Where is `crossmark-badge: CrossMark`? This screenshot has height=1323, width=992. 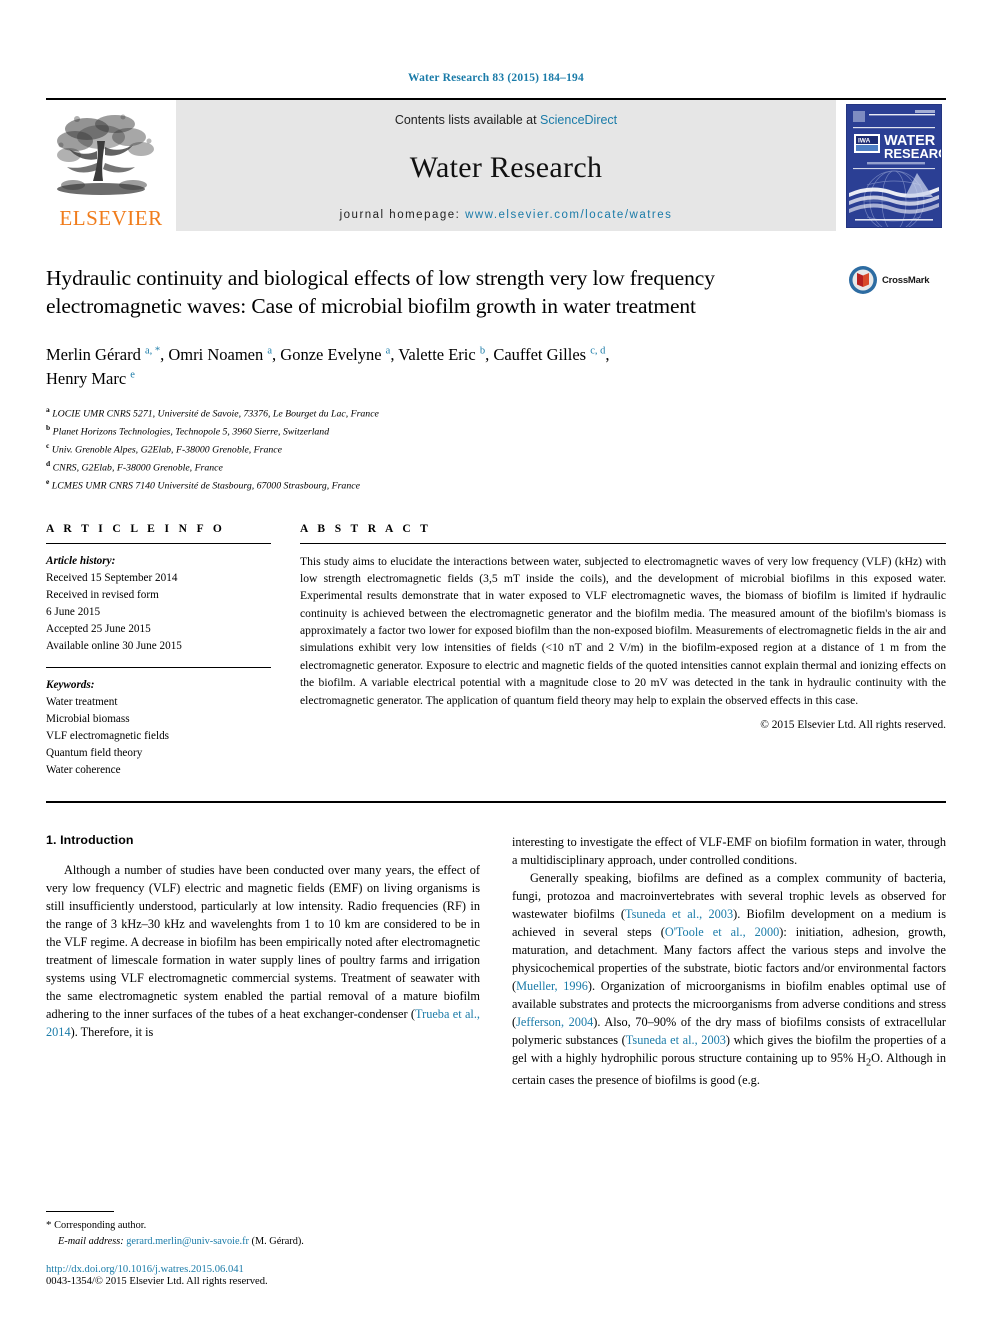
crossmark-badge: CrossMark is located at coordinates (897, 280).